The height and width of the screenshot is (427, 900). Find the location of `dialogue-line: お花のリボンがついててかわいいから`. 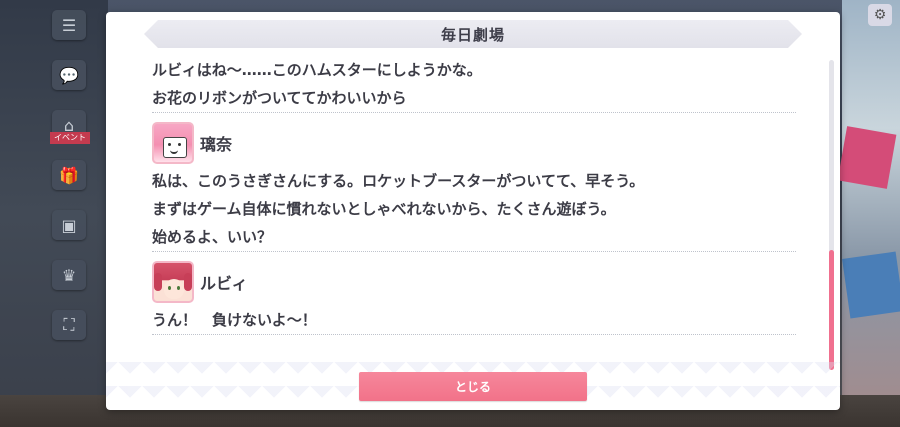

dialogue-line: お花のリボンがついててかわいいから is located at coordinates (474, 98).